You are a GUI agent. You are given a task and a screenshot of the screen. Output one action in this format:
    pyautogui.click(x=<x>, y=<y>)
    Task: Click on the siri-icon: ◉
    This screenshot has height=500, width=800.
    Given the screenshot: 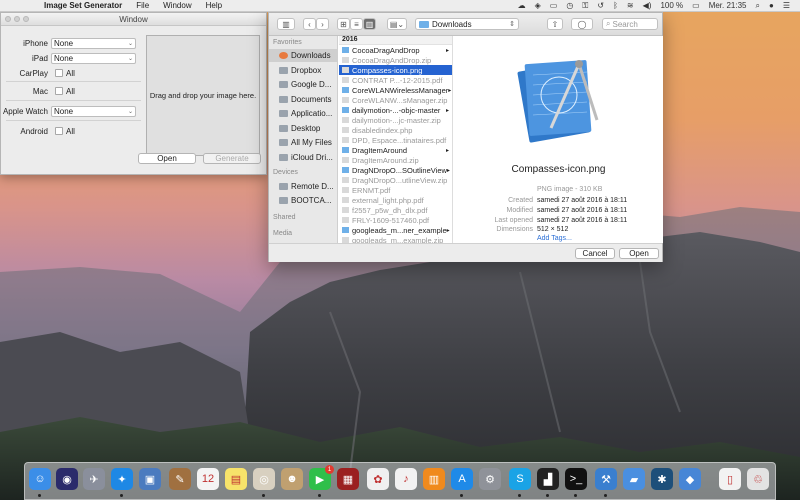 What is the action you would take?
    pyautogui.click(x=67, y=479)
    